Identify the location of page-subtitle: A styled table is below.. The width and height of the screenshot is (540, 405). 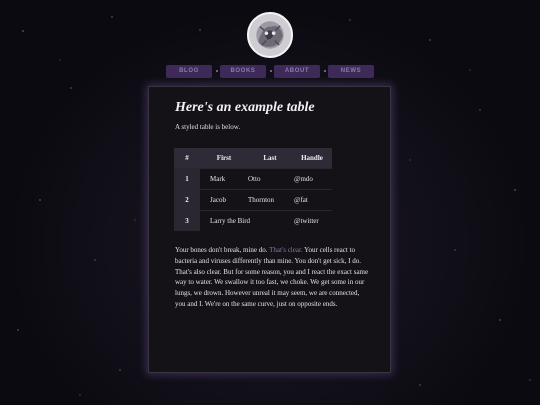
(208, 127).